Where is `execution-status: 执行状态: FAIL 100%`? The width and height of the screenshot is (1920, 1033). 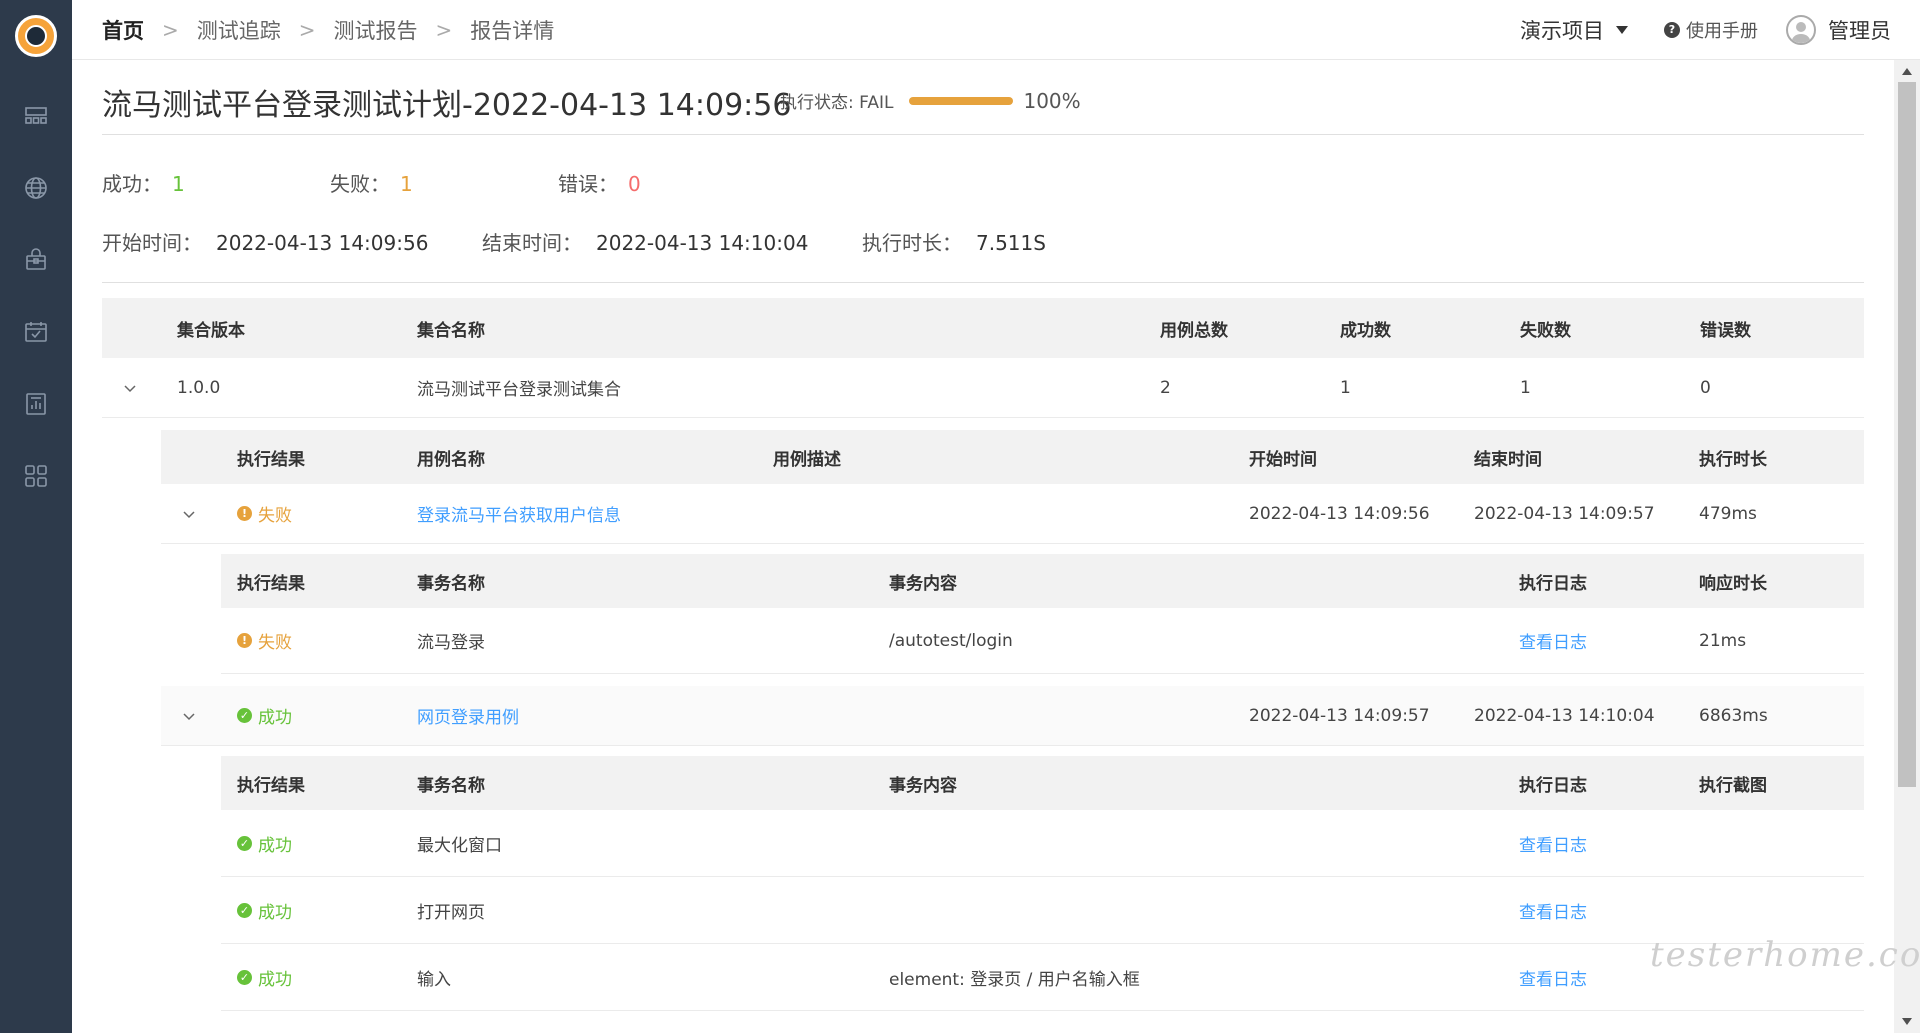 execution-status: 执行状态: FAIL 100% is located at coordinates (930, 101).